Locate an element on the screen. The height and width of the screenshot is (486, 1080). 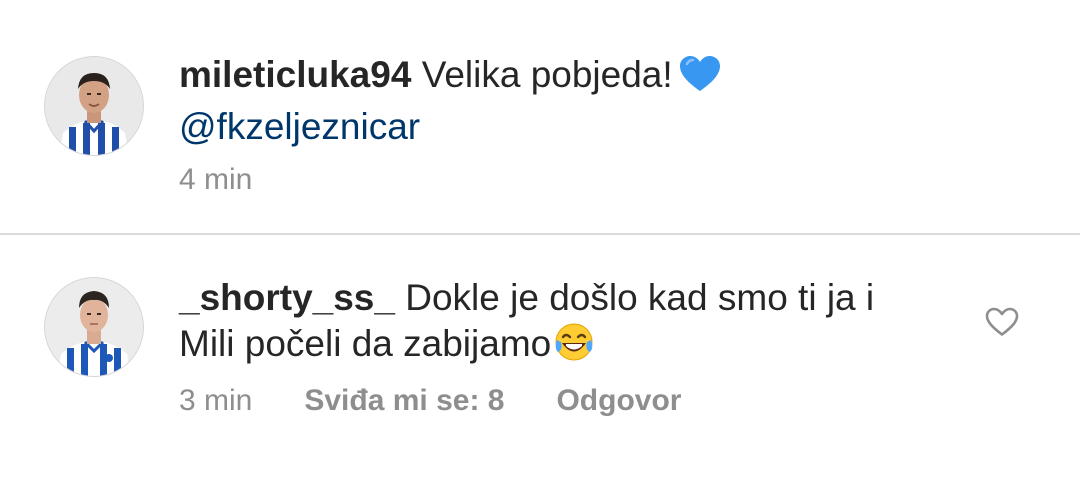
comment-meta: 3 min Sviđa mi se: 8 Odgovor is located at coordinates (430, 401).